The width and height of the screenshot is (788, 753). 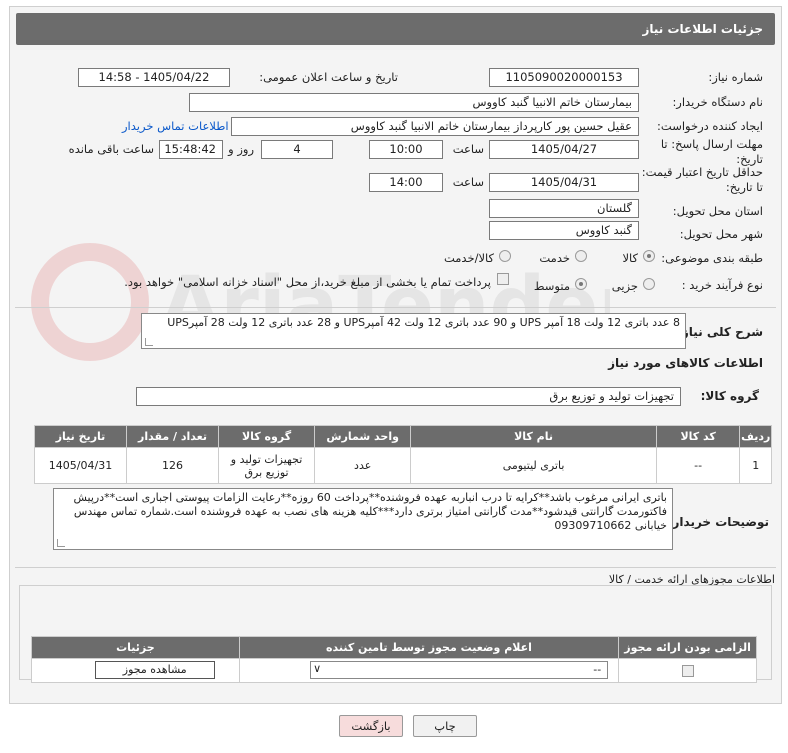 I want to click on cell-license-status: ∨ --, so click(x=429, y=670).